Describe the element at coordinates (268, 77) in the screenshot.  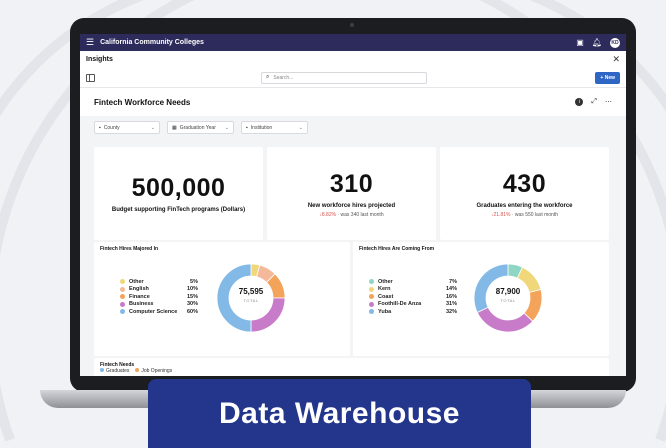
I see `search-icon: ⌕` at that location.